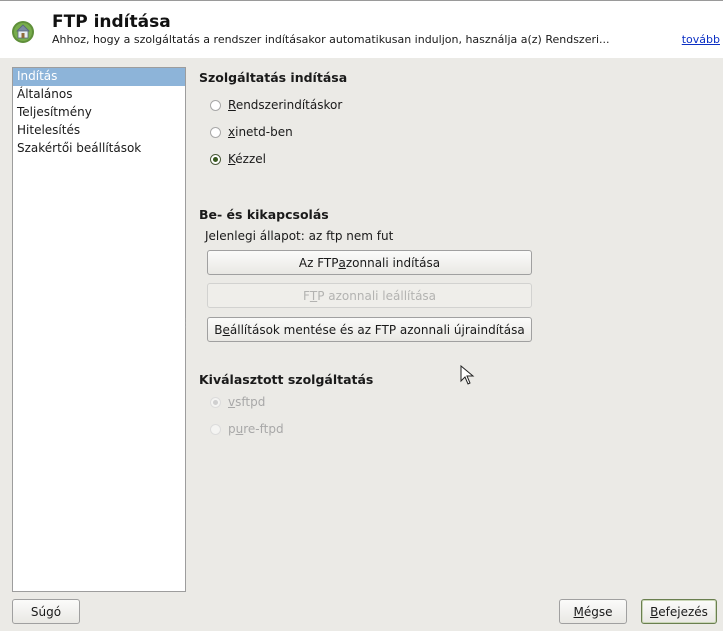 Image resolution: width=723 pixels, height=631 pixels. Describe the element at coordinates (247, 159) in the screenshot. I see `radio-label: Kézzel` at that location.